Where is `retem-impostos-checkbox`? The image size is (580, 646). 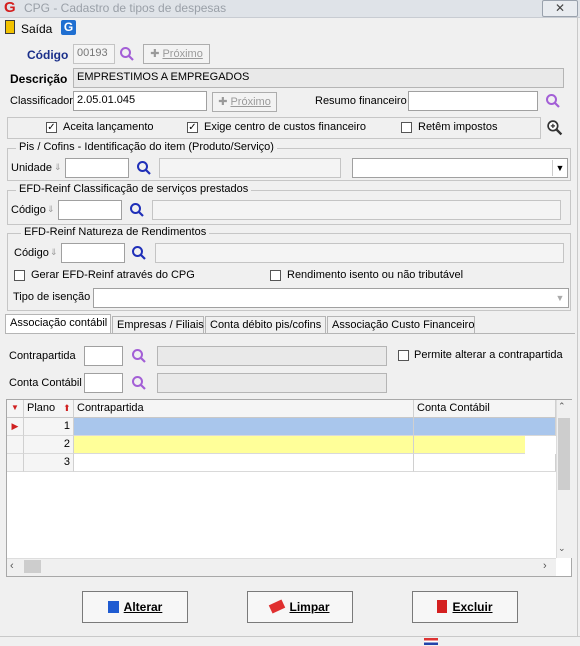
retem-impostos-checkbox is located at coordinates (406, 127).